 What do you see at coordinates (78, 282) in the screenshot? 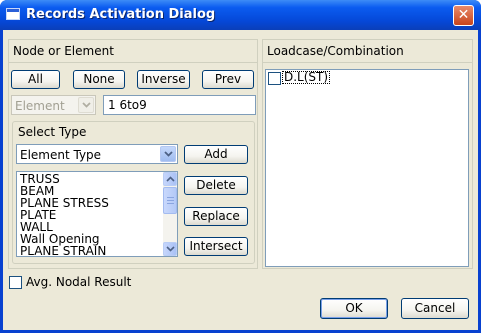
I see `avg-nodal-label: Avg. Nodal Result` at bounding box center [78, 282].